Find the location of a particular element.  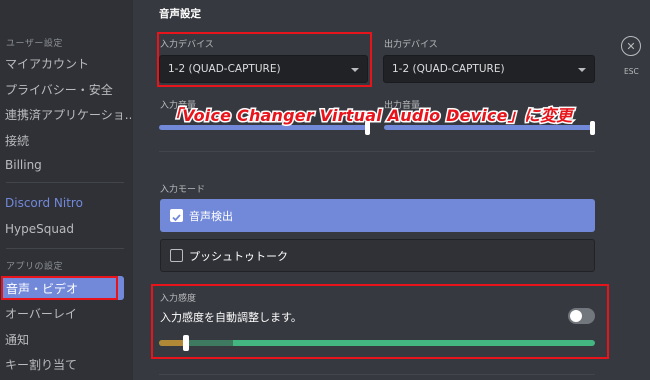

highlight-box-sensitivity is located at coordinates (380, 321).